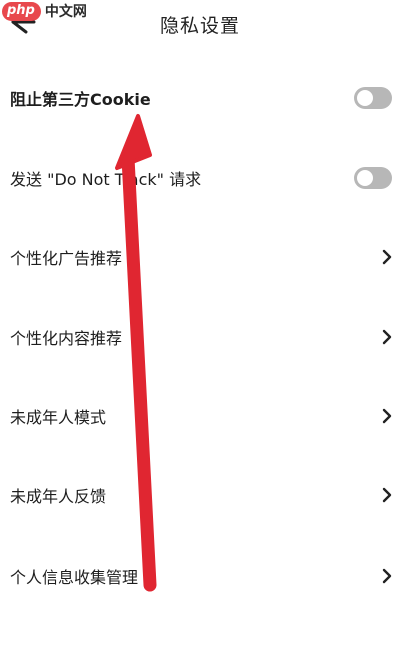 The height and width of the screenshot is (645, 400). I want to click on setting-row-personalized-ads: 个性化广告推荐, so click(200, 257).